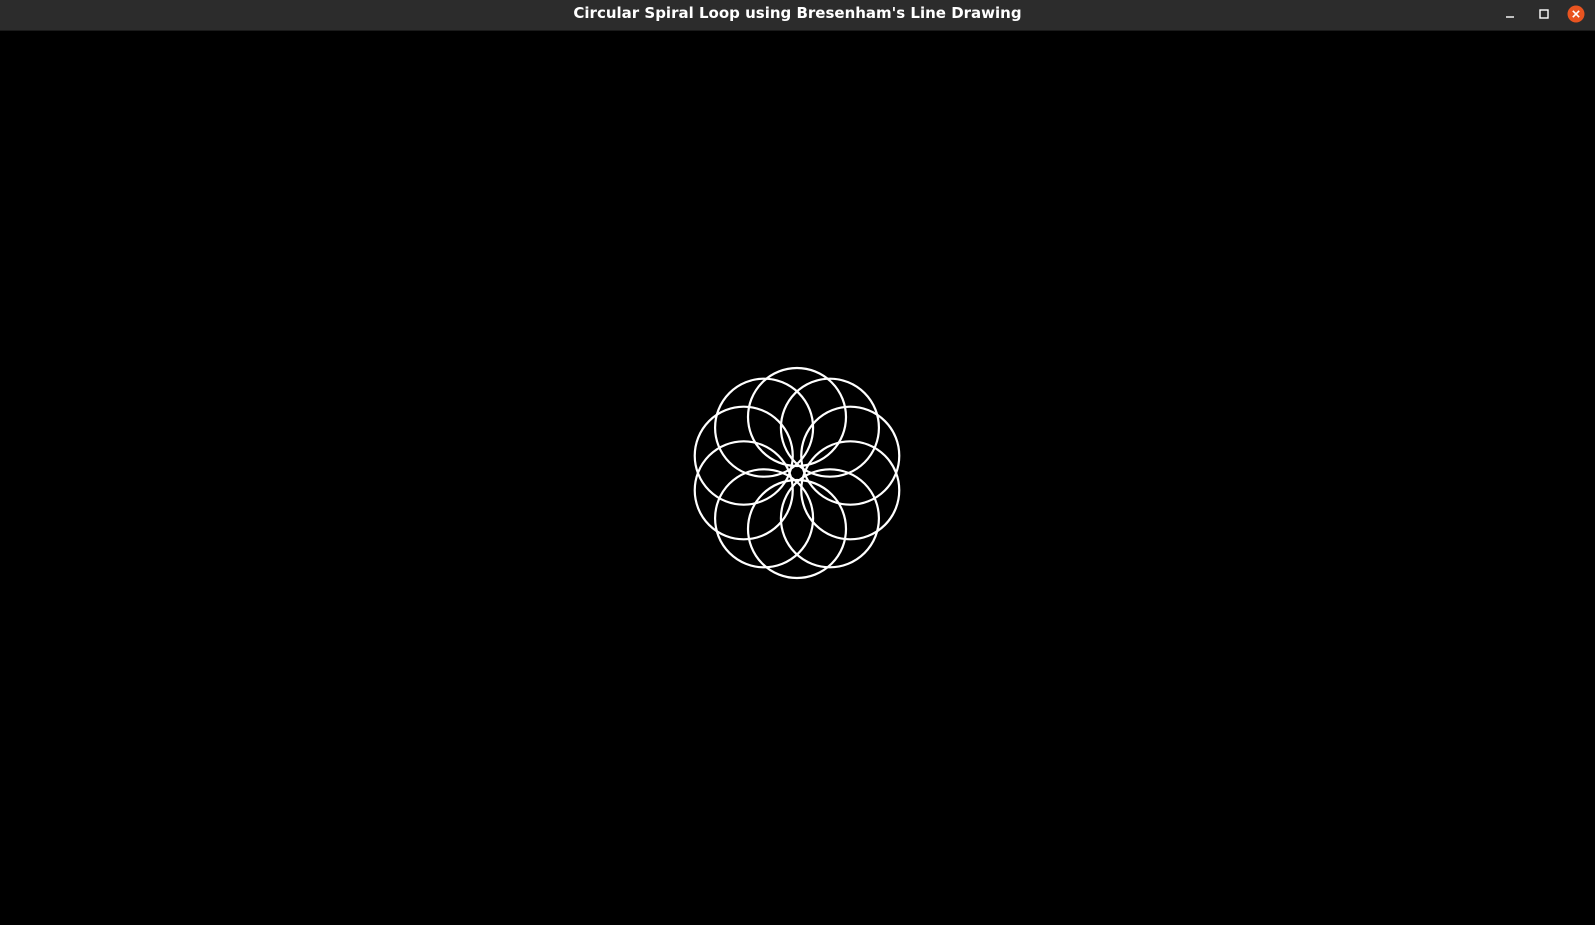 The width and height of the screenshot is (1595, 925). I want to click on maximize-icon, so click(1544, 14).